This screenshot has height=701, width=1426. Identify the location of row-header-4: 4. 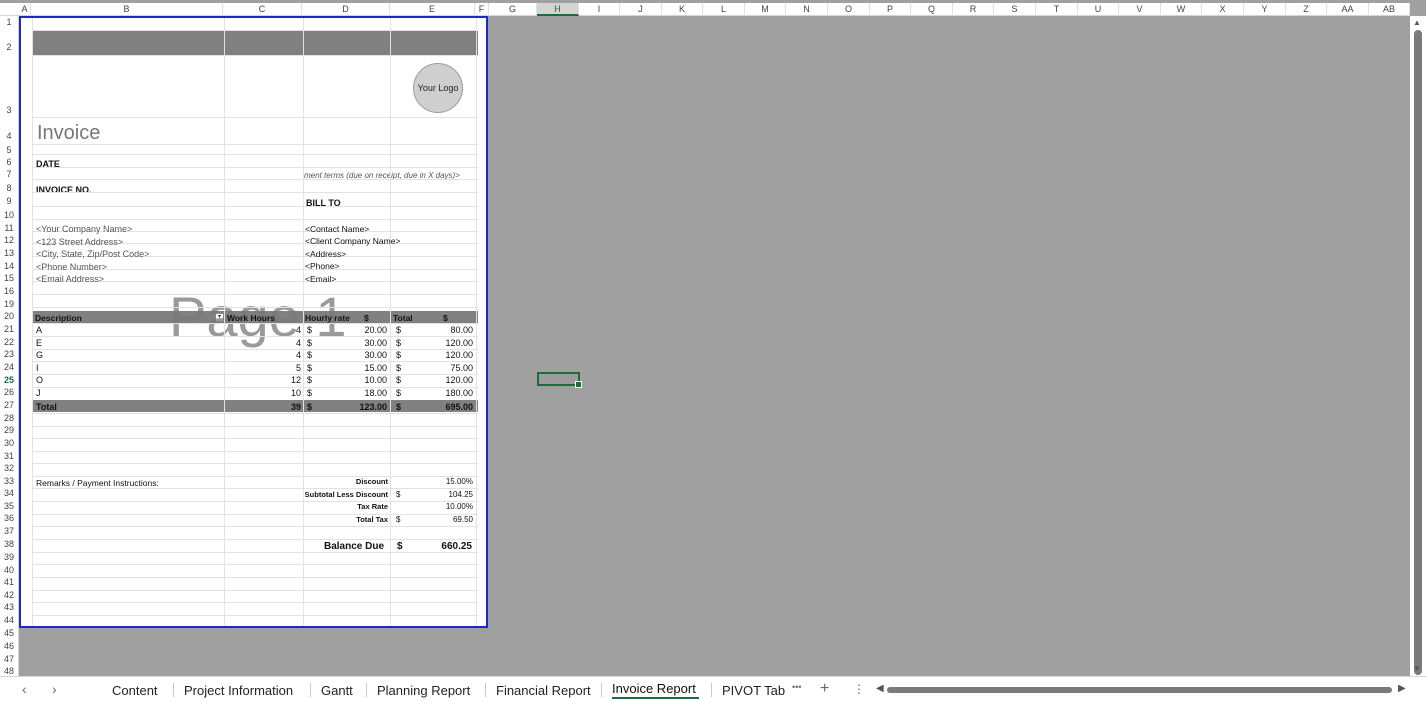
(9, 136).